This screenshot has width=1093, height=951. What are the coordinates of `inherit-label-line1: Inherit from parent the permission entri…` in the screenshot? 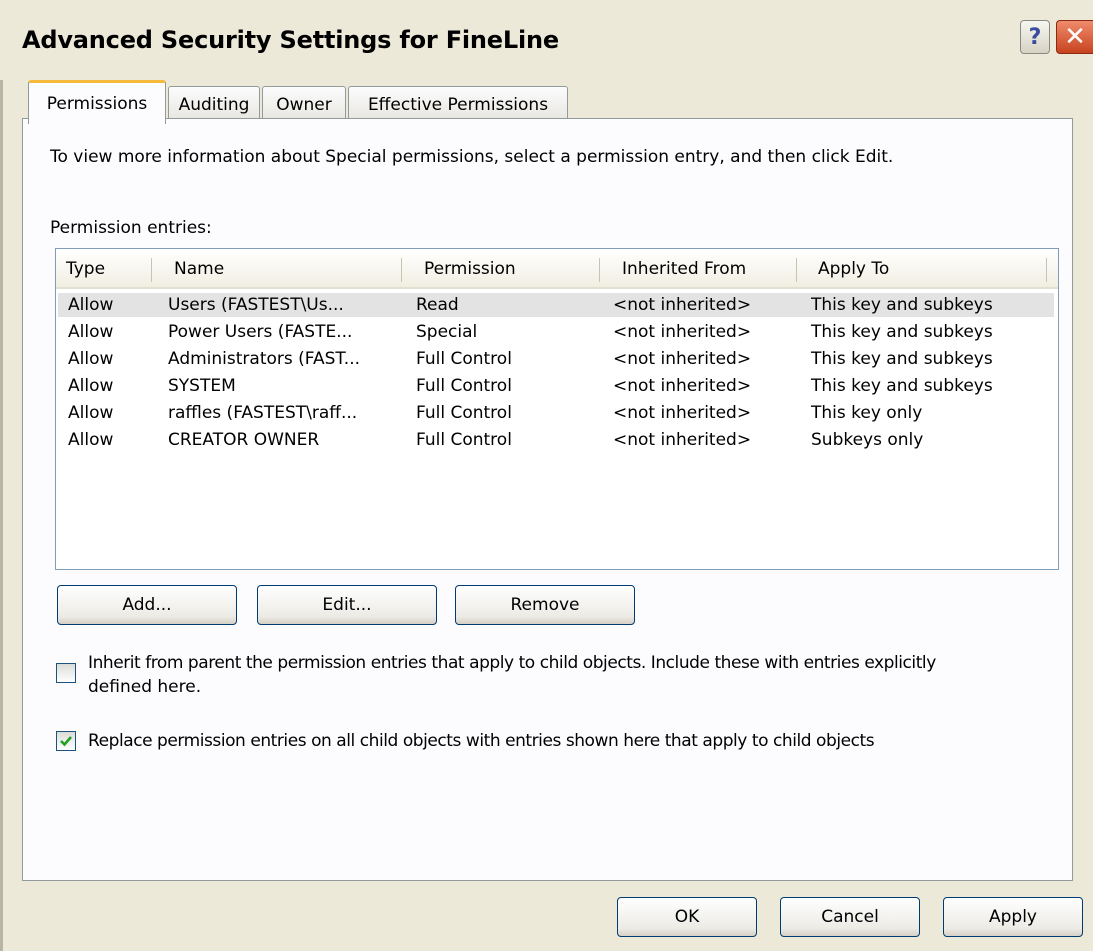 It's located at (512, 663).